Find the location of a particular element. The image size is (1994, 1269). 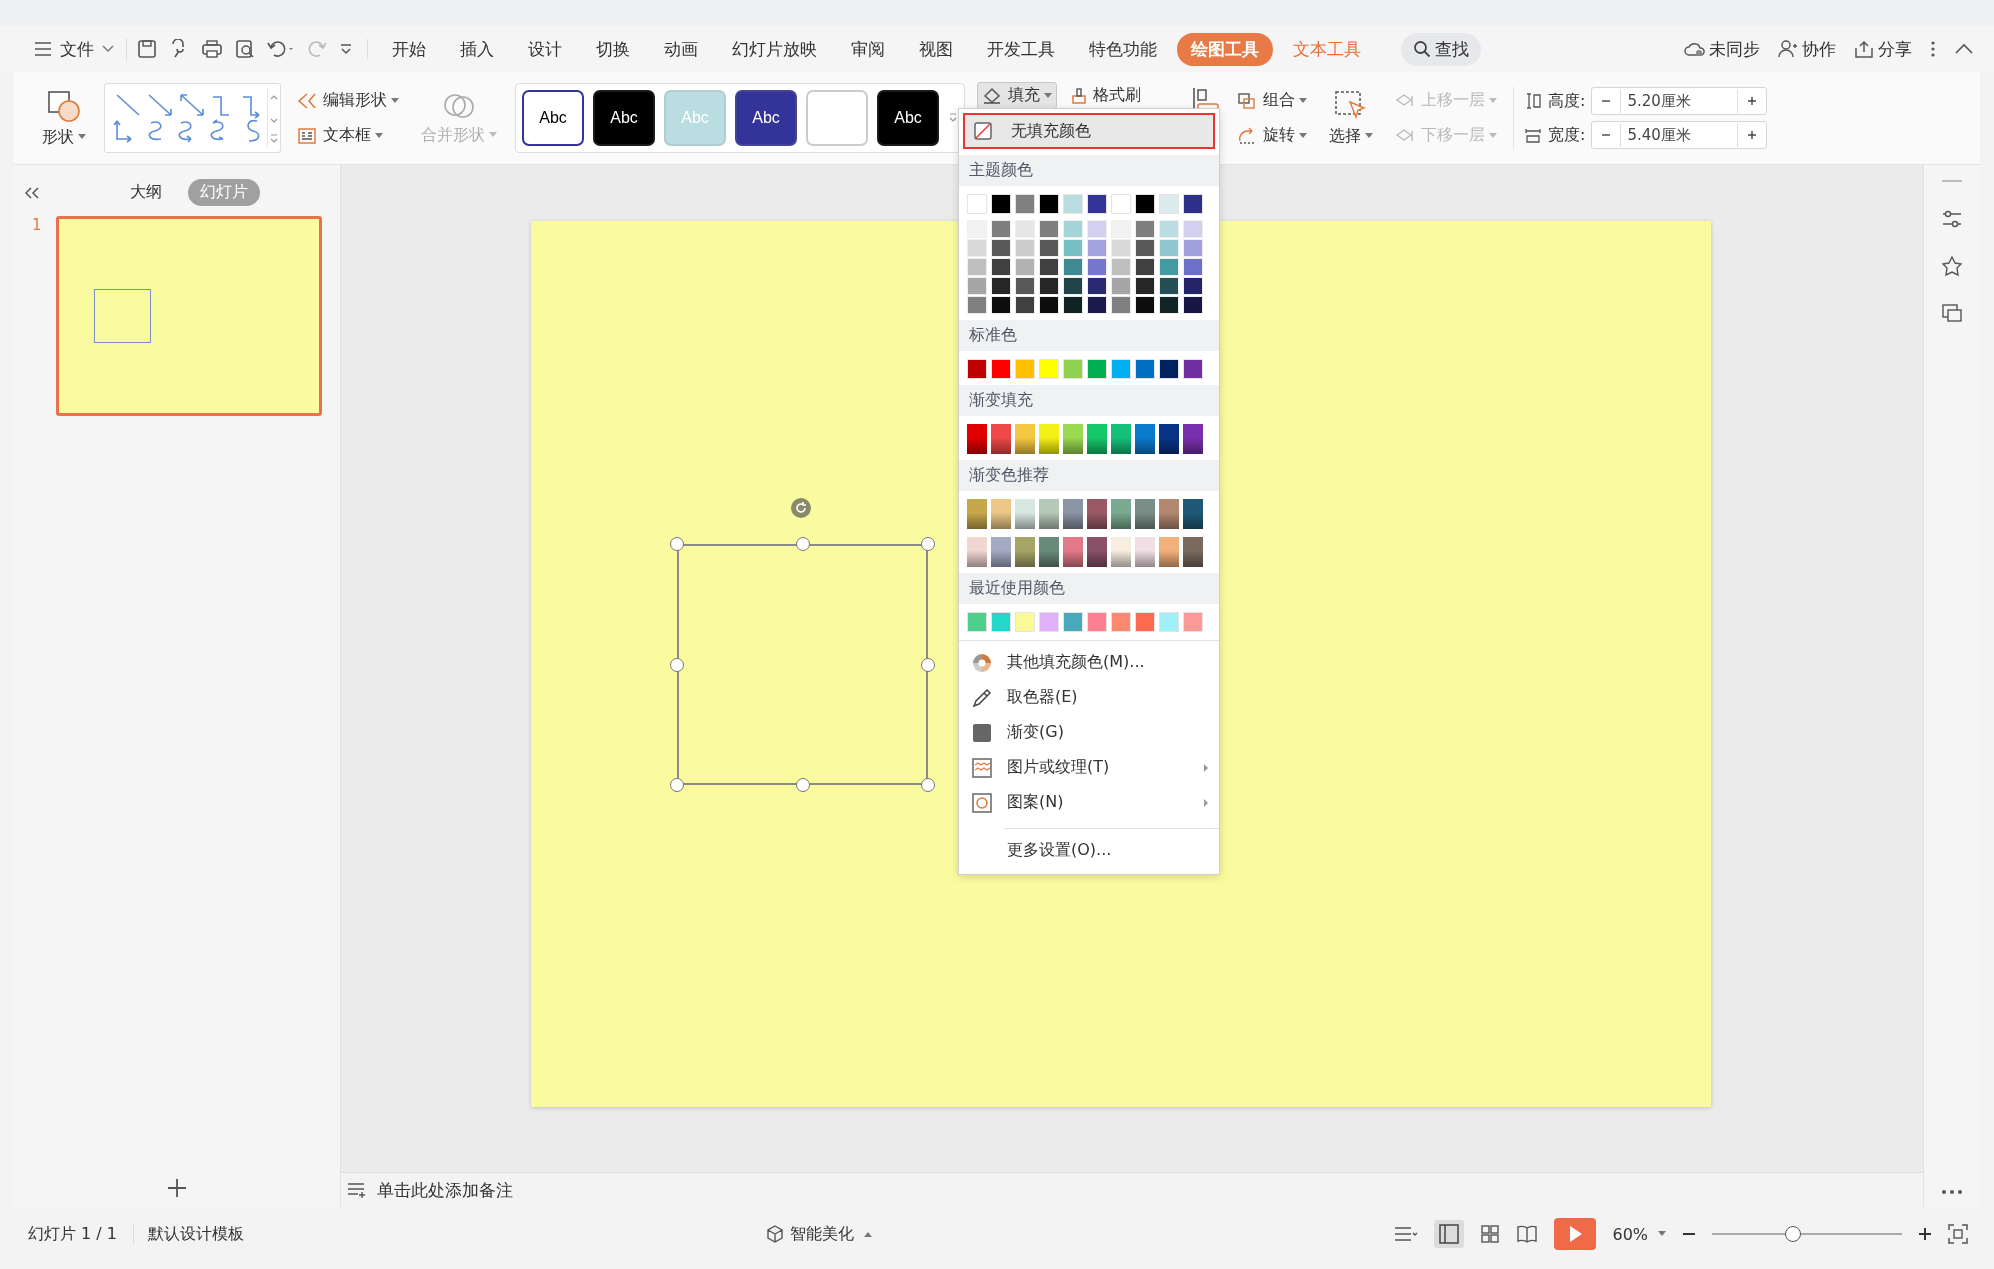

format-painter-button: 格式刷 is located at coordinates (1106, 95).